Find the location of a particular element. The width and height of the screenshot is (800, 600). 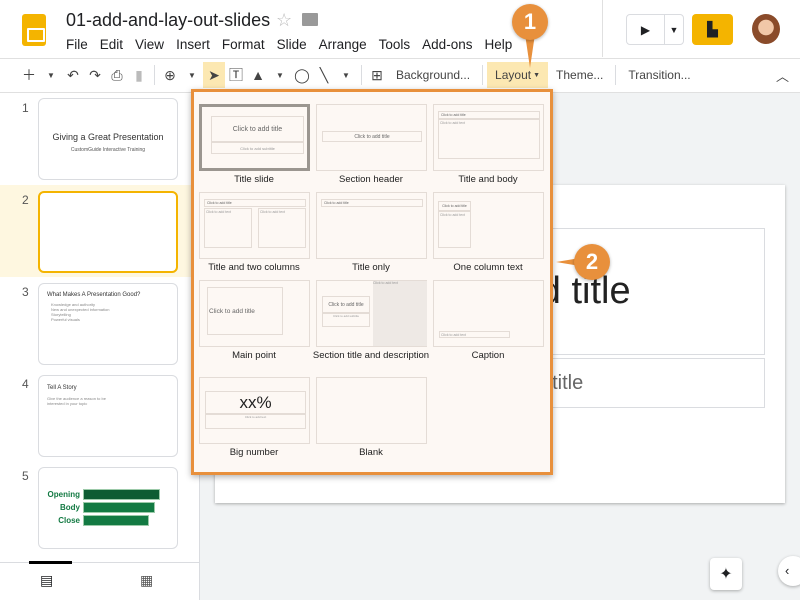

add-comment-icon: ⊞ is located at coordinates (377, 75).